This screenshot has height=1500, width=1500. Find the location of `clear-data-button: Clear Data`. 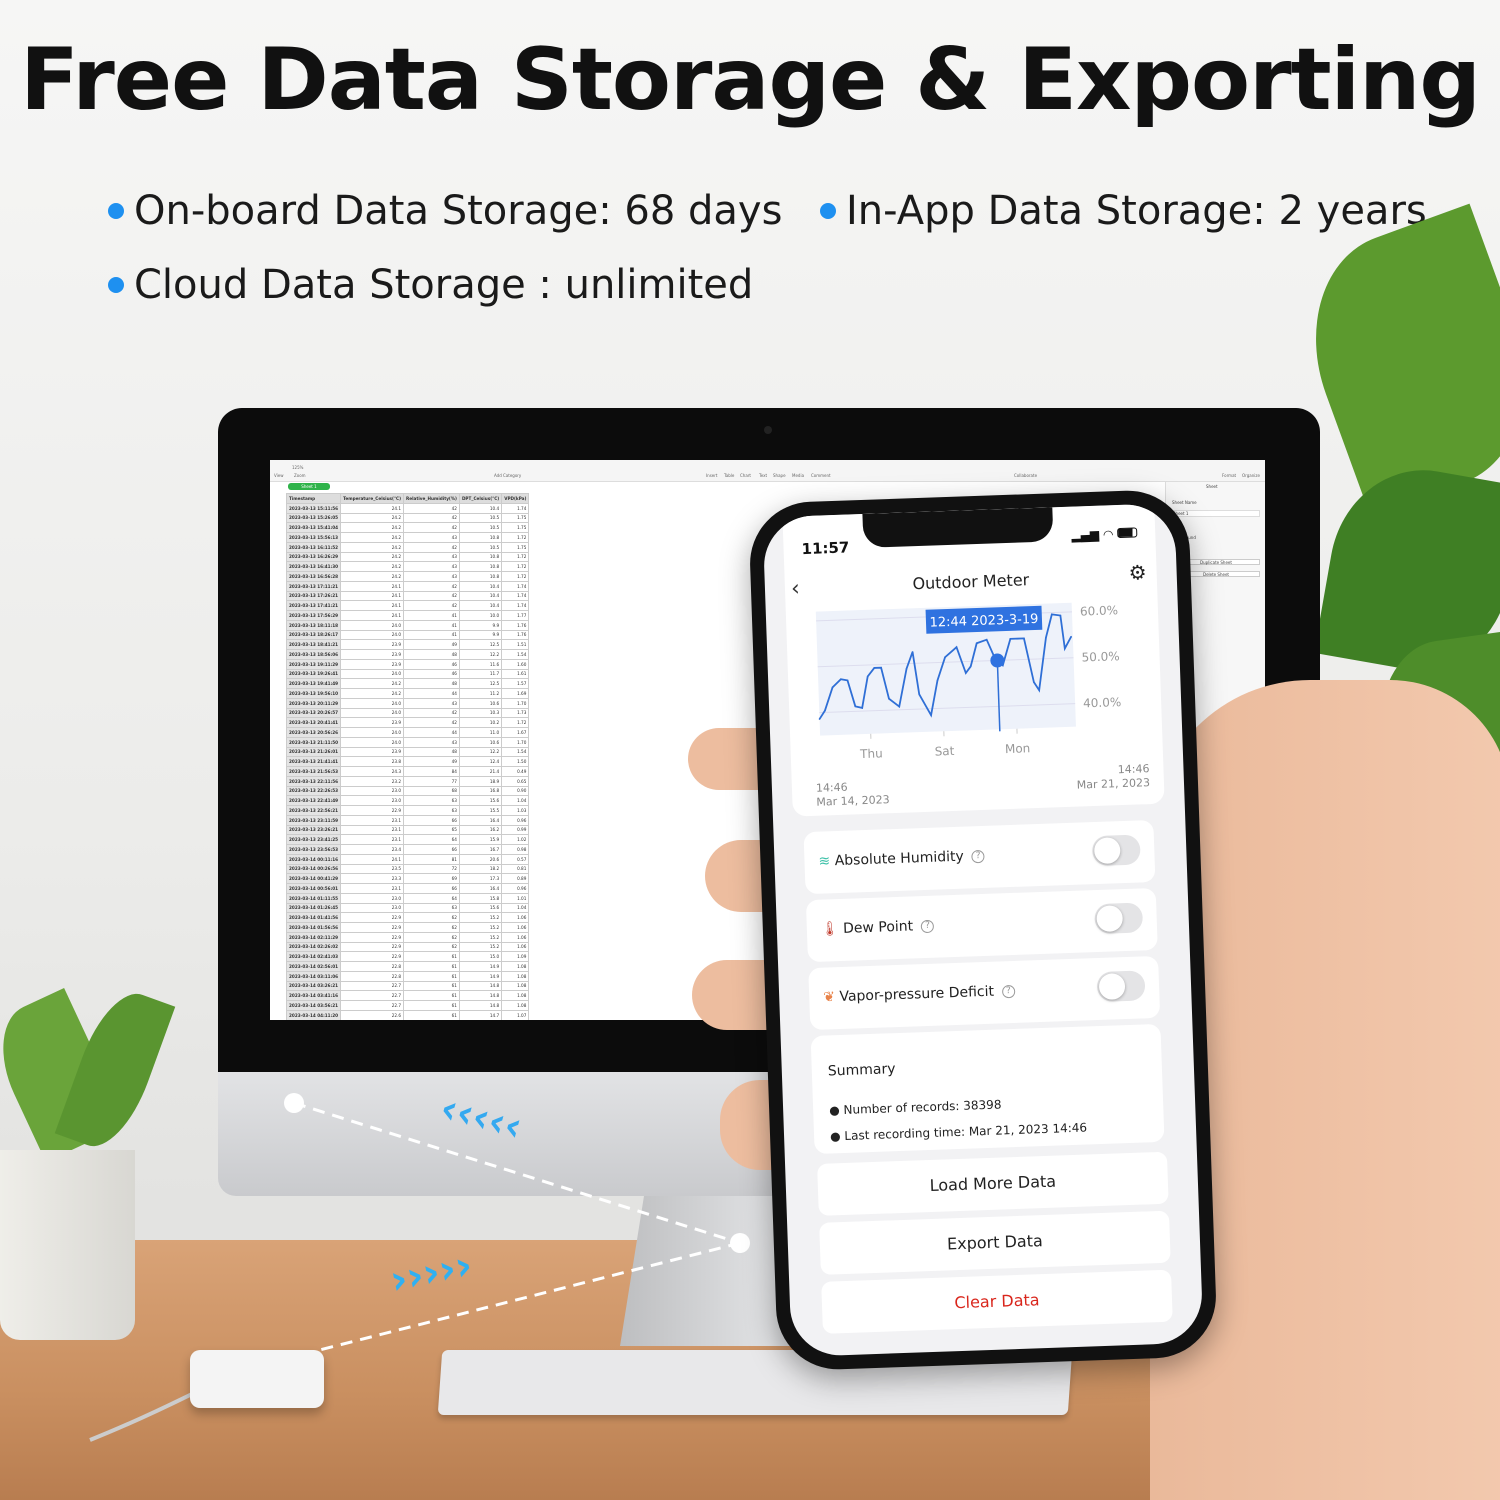

clear-data-button: Clear Data is located at coordinates (997, 1301).